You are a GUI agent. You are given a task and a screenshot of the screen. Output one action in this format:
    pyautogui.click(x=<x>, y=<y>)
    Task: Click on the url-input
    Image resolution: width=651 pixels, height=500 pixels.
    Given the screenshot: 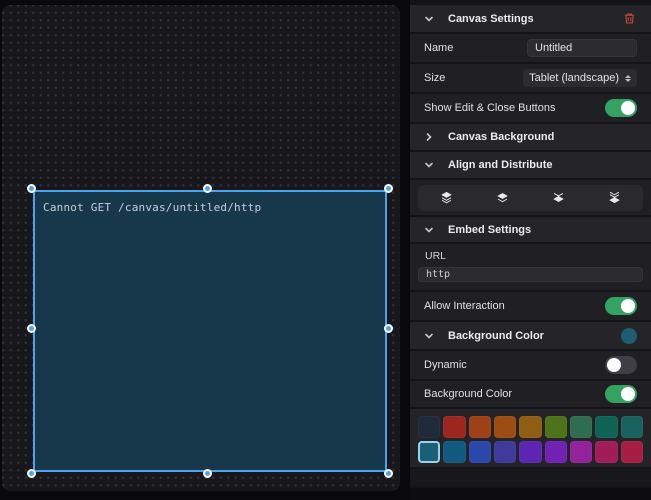 What is the action you would take?
    pyautogui.click(x=530, y=274)
    